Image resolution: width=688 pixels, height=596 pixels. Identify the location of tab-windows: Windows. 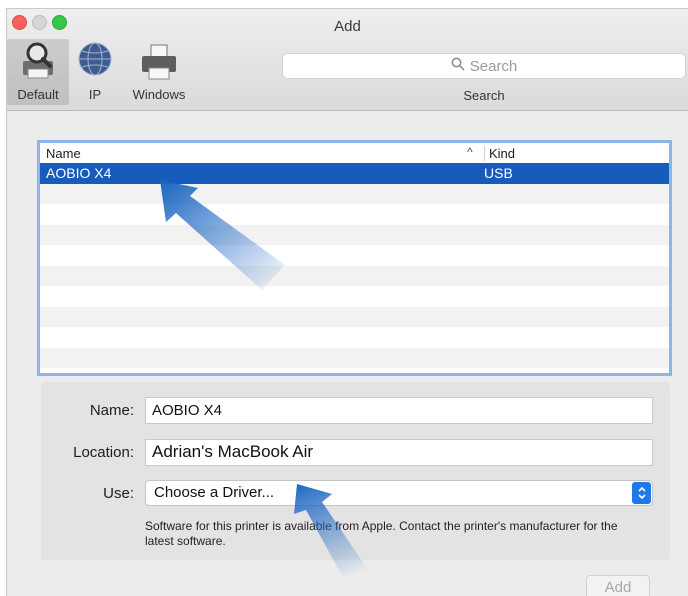
(159, 72).